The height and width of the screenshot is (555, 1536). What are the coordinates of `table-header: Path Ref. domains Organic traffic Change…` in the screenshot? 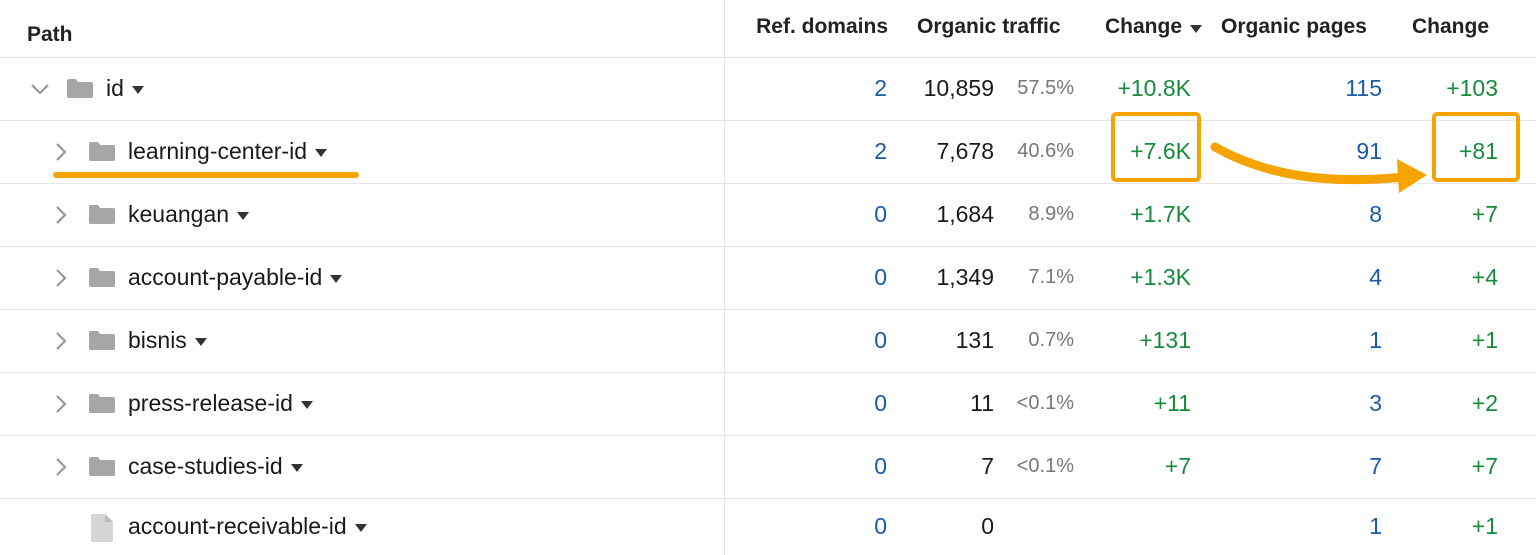 It's located at (768, 29).